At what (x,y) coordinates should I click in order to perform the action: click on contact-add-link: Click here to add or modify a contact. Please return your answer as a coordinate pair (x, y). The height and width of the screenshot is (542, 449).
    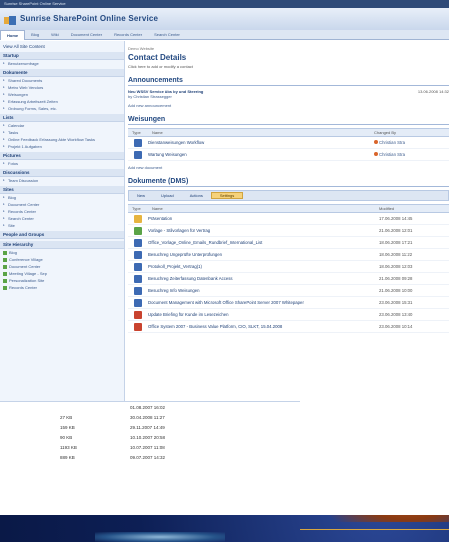
    Looking at the image, I should click on (288, 66).